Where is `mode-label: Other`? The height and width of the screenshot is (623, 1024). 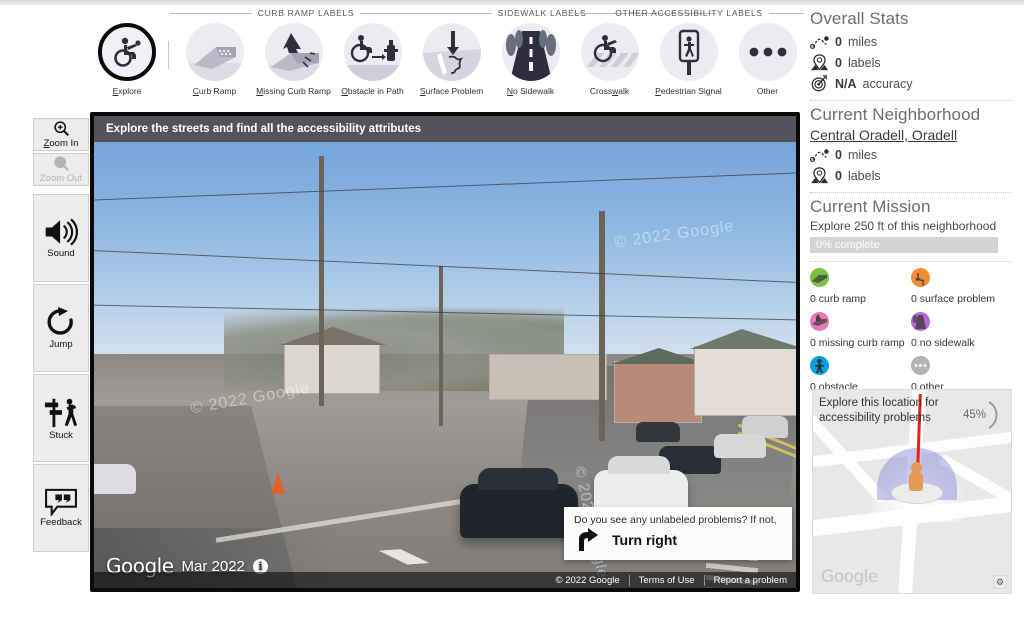
mode-label: Other is located at coordinates (767, 91).